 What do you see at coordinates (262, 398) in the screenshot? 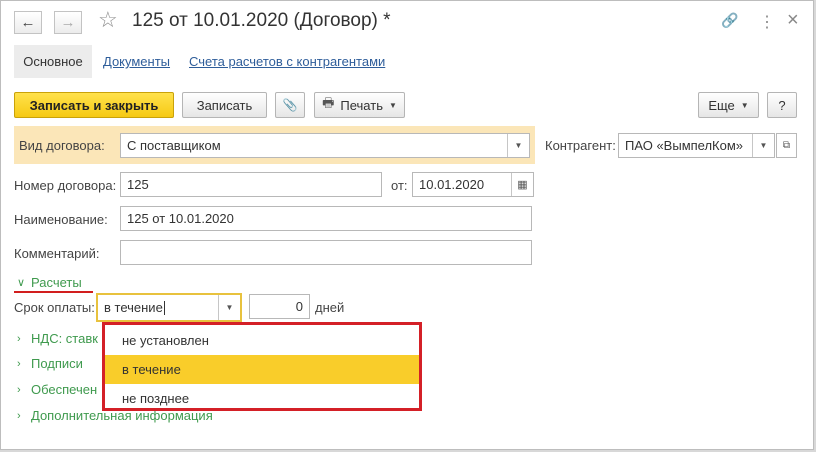
I see `dropdown-option: не позднее` at bounding box center [262, 398].